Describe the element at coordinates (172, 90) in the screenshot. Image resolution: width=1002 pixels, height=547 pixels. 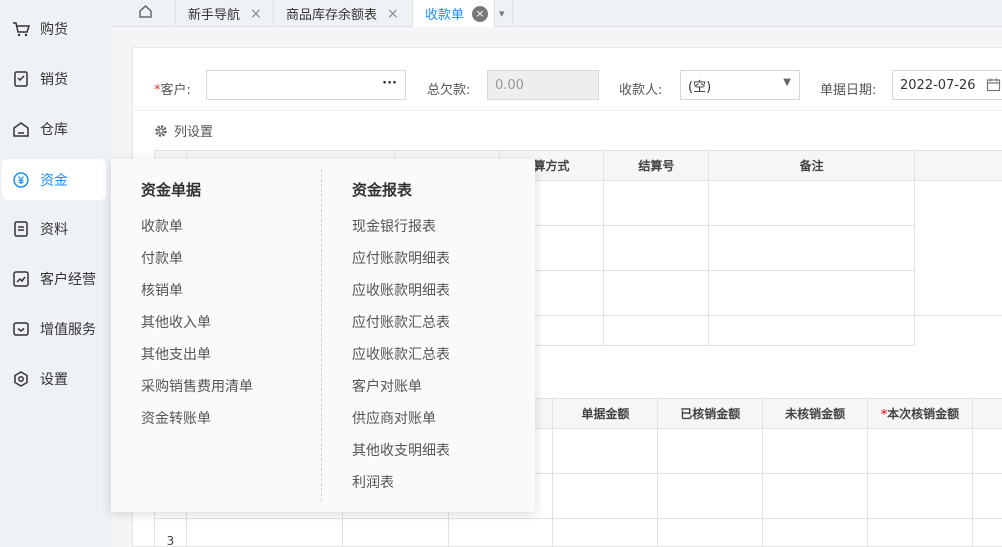
I see `customer-label: *客户:` at that location.